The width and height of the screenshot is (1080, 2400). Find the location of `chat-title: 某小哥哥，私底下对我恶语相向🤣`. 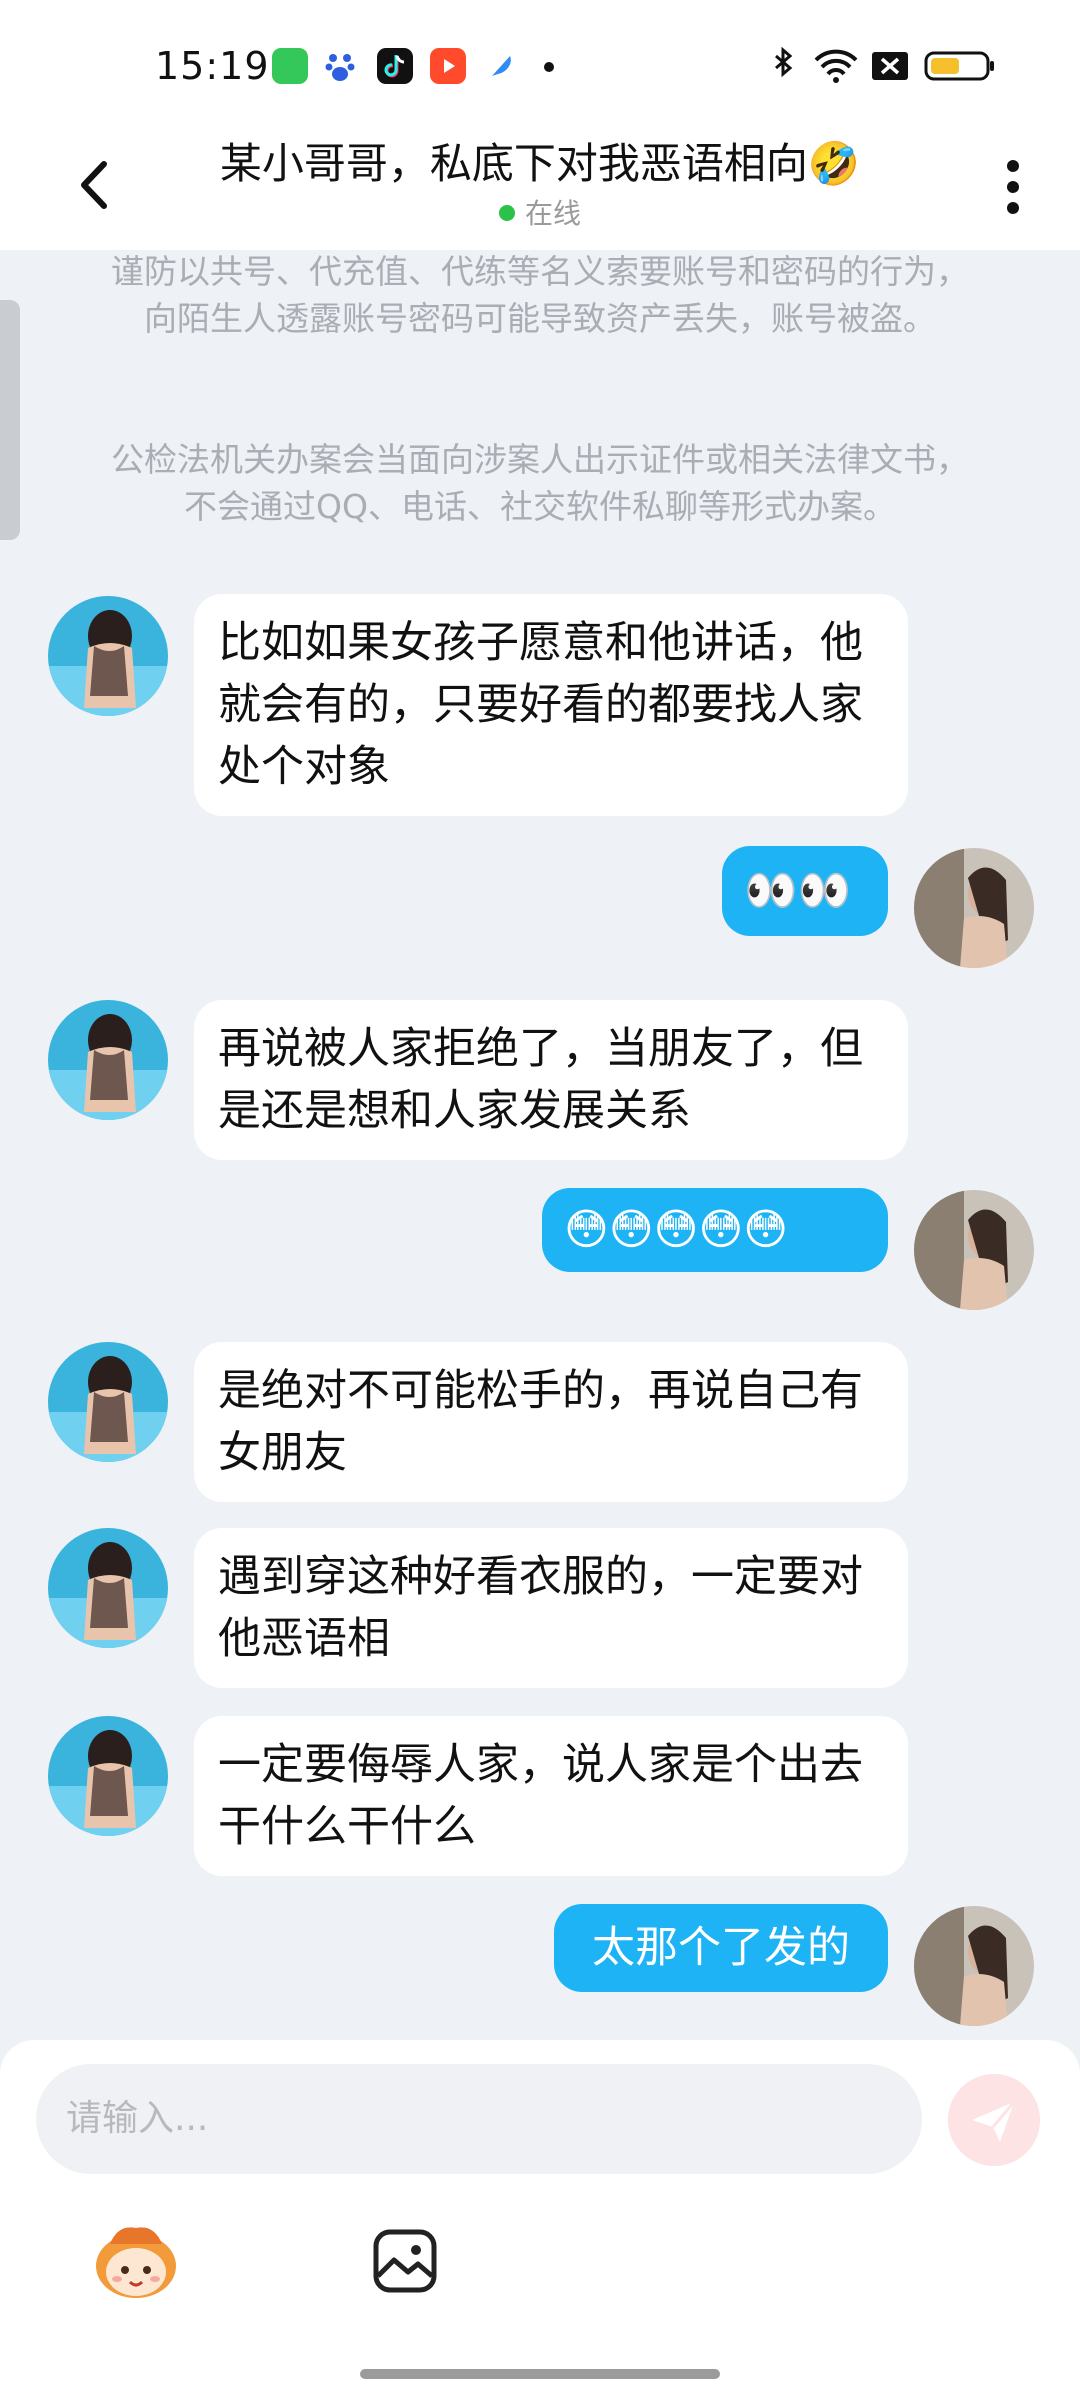

chat-title: 某小哥哥，私底下对我恶语相向🤣 is located at coordinates (540, 163).